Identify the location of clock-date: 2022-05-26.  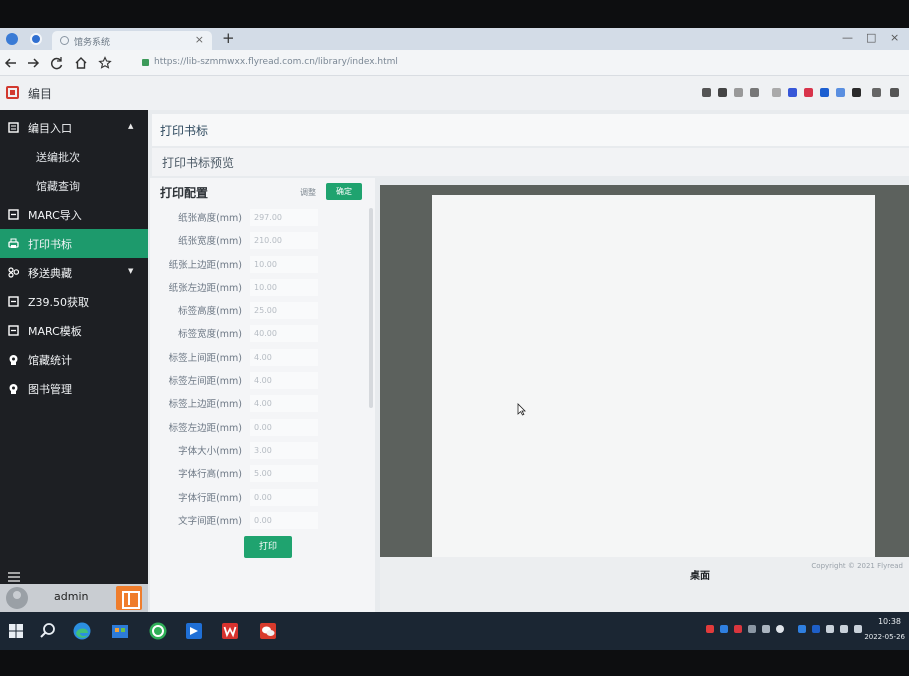
(884, 637).